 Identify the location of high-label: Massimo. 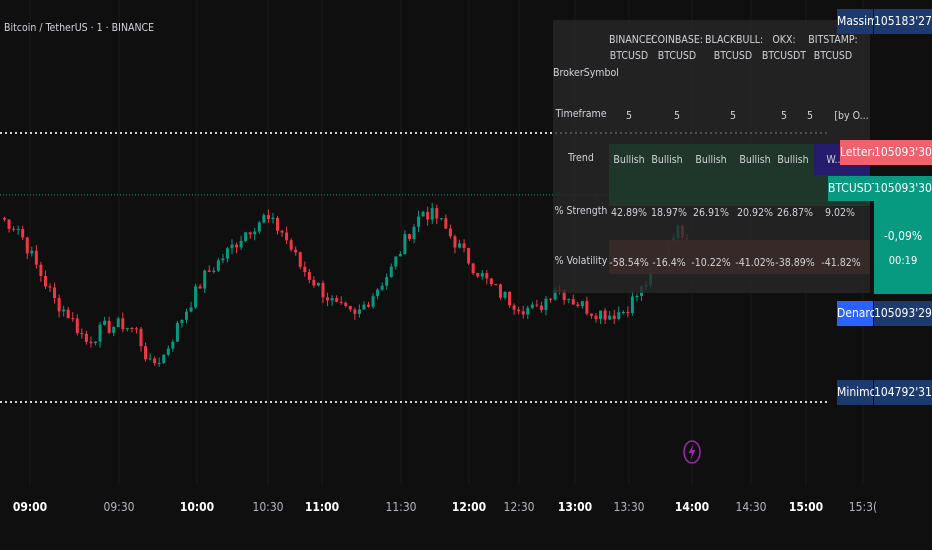
(860, 21).